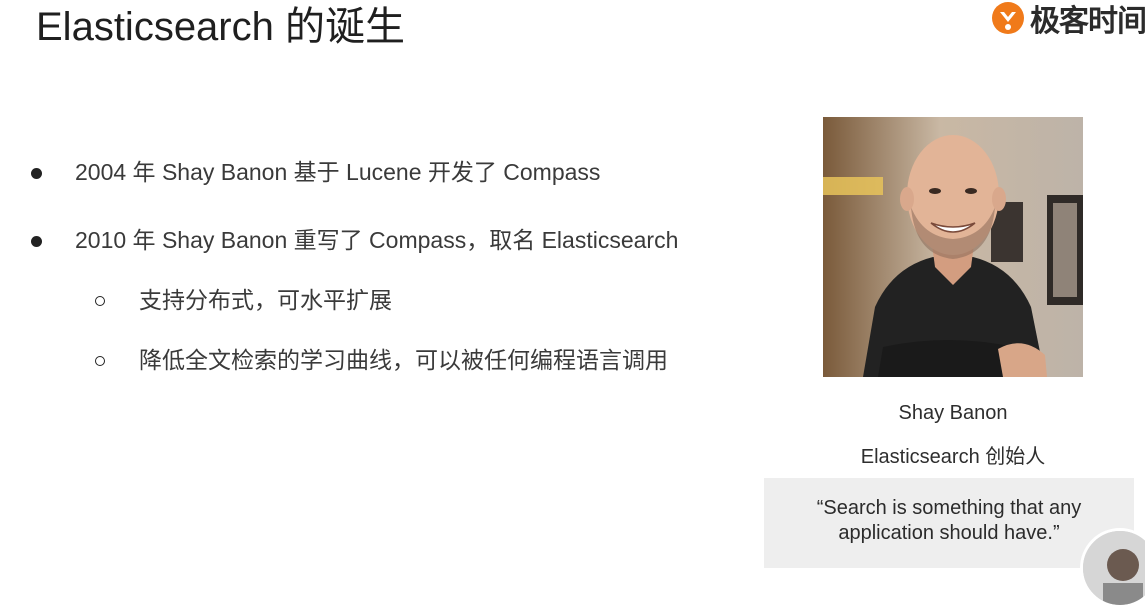 Image resolution: width=1145 pixels, height=608 pixels. Describe the element at coordinates (338, 172) in the screenshot. I see `bullet-item: 2004 年 Shay Banon 基于 Lucene 开发了 Compass` at that location.